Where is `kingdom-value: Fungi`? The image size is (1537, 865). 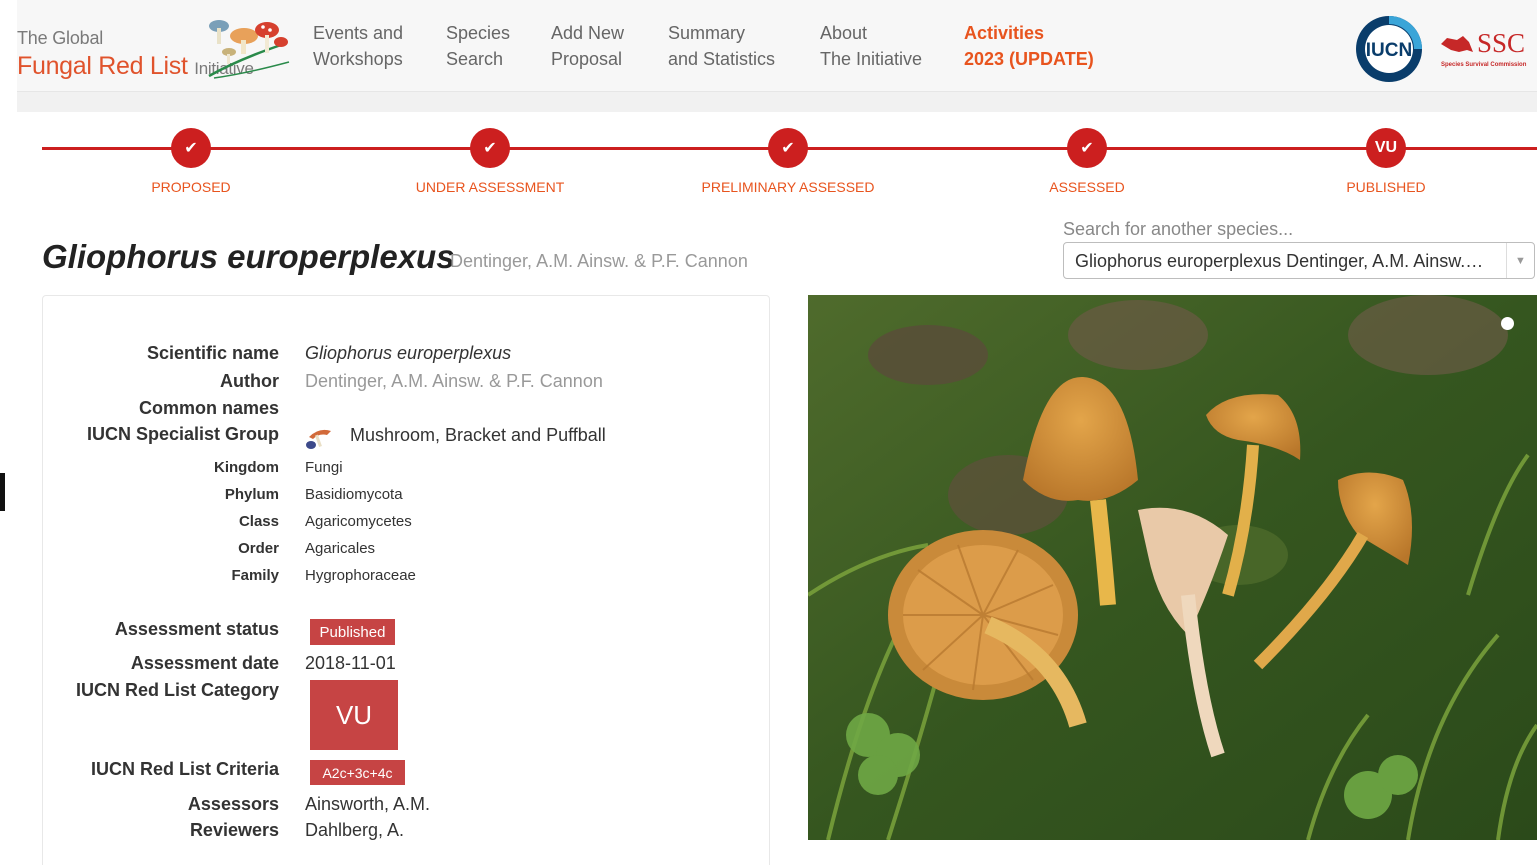 kingdom-value: Fungi is located at coordinates (324, 467).